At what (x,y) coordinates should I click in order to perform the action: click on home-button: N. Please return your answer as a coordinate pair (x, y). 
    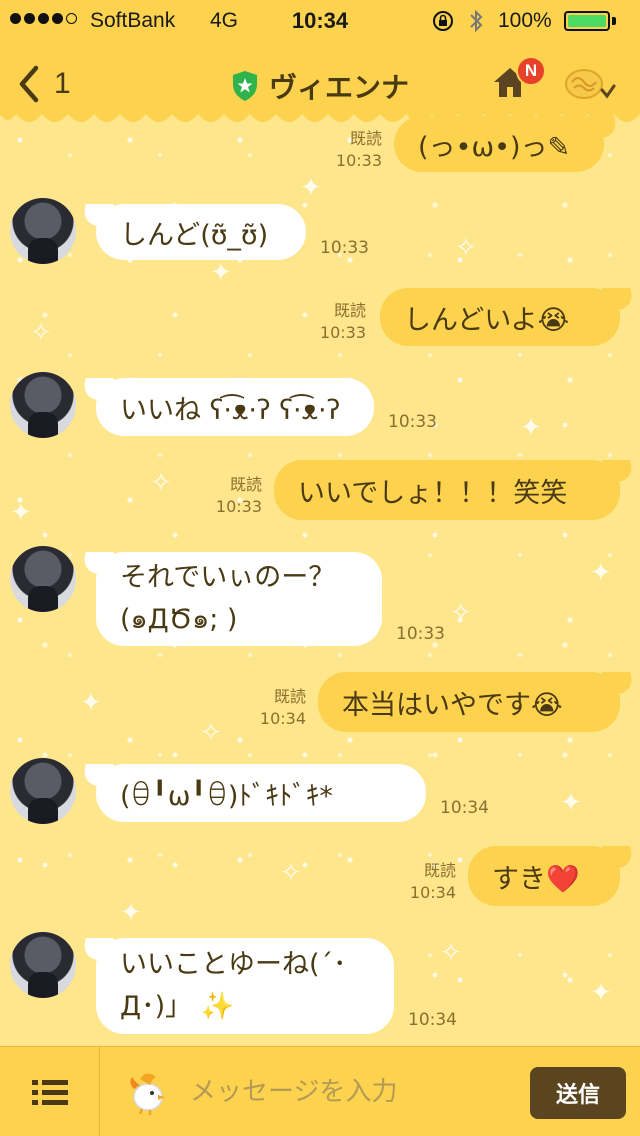
    Looking at the image, I should click on (519, 80).